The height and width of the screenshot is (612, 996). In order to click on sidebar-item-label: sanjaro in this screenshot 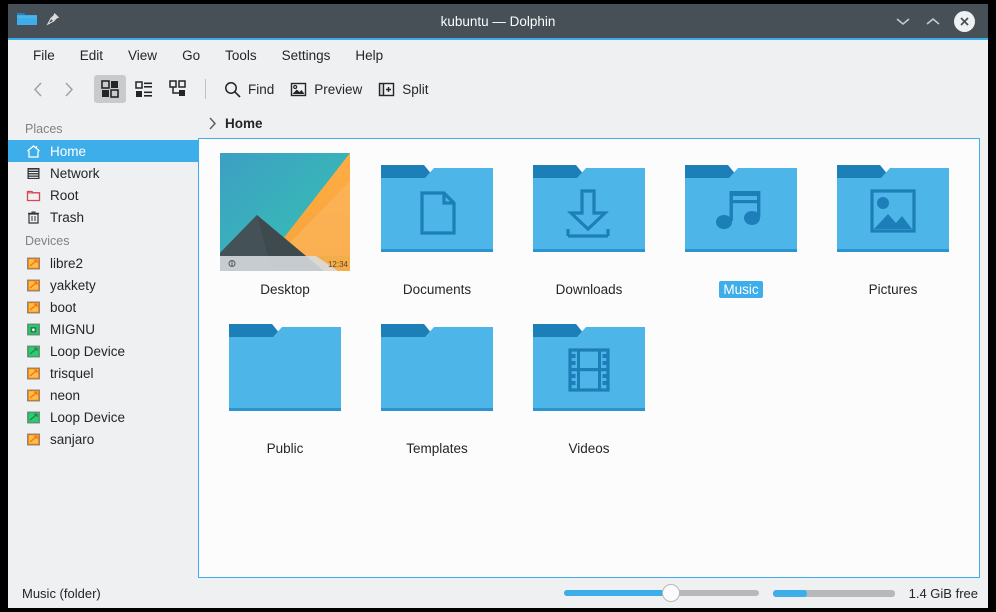, I will do `click(72, 439)`.